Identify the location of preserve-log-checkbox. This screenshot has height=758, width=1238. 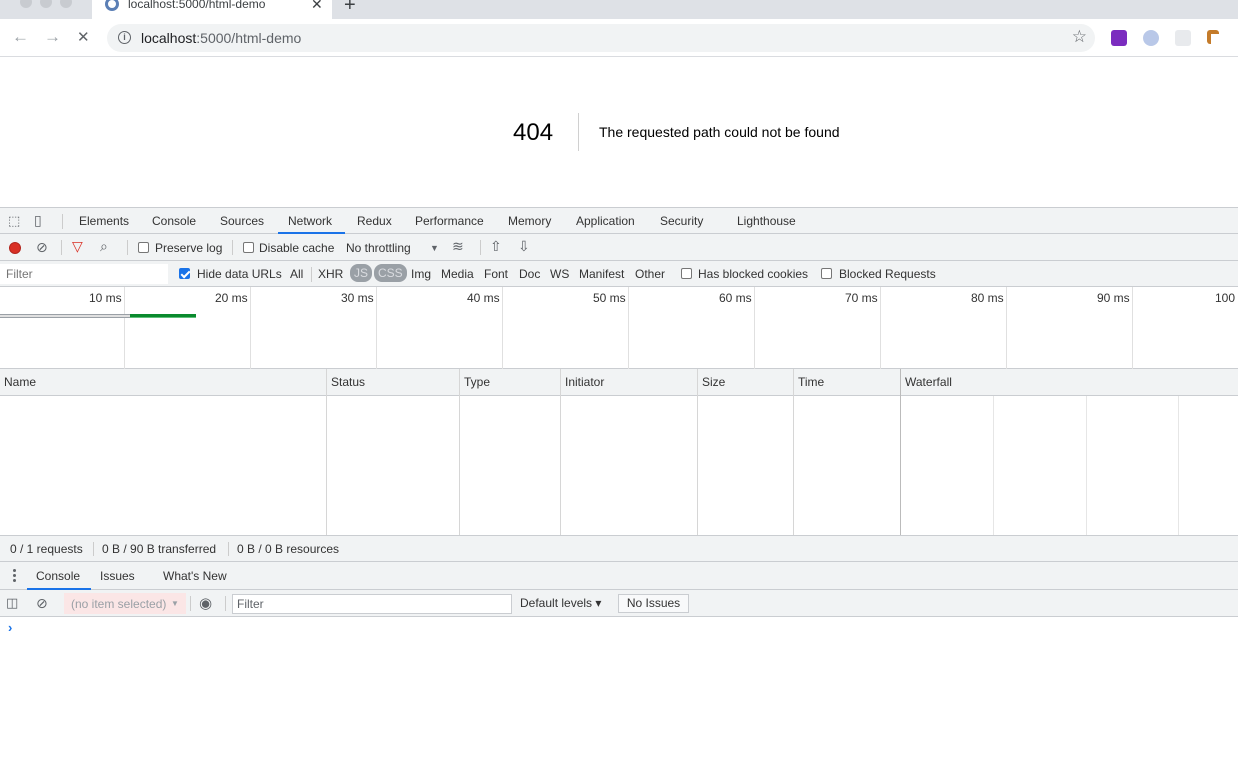
(143, 247).